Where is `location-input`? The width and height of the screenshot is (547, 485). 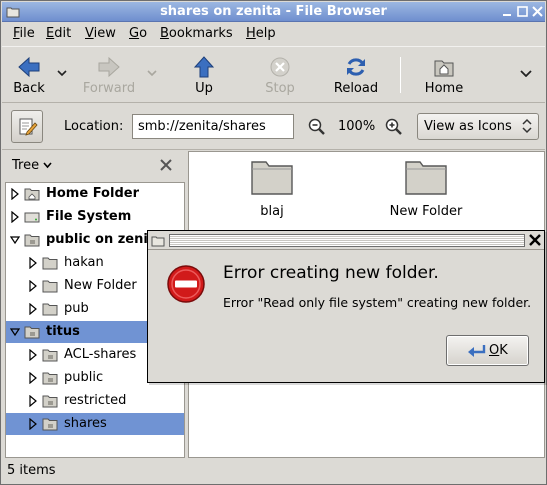 location-input is located at coordinates (213, 126).